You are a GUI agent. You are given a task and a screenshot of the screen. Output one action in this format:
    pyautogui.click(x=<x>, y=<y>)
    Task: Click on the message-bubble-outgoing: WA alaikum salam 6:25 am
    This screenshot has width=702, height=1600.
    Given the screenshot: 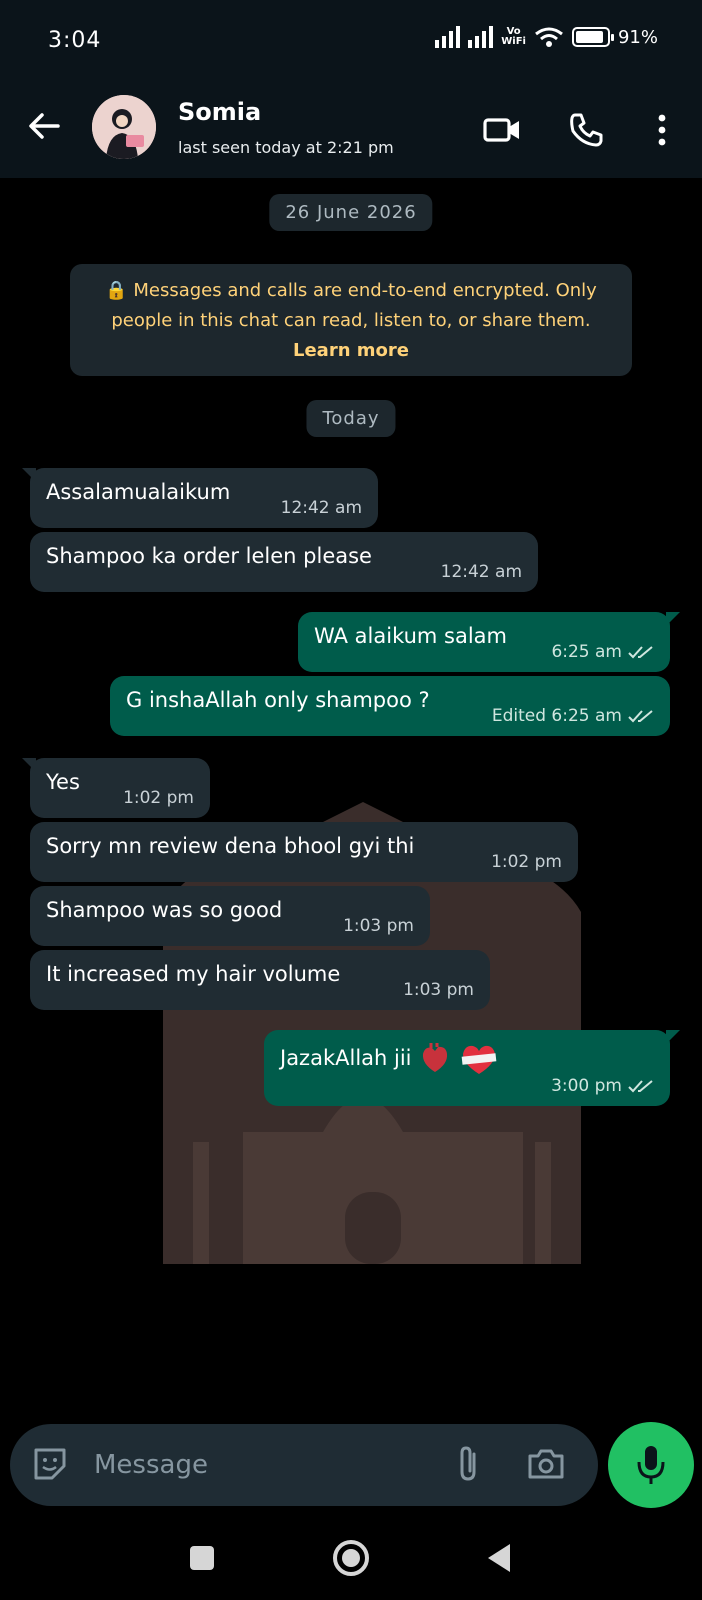 What is the action you would take?
    pyautogui.click(x=489, y=642)
    